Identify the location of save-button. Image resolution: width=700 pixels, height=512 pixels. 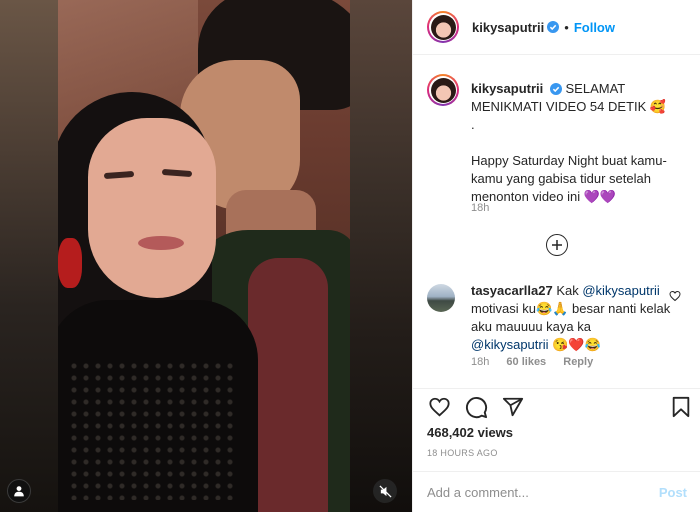
(681, 407).